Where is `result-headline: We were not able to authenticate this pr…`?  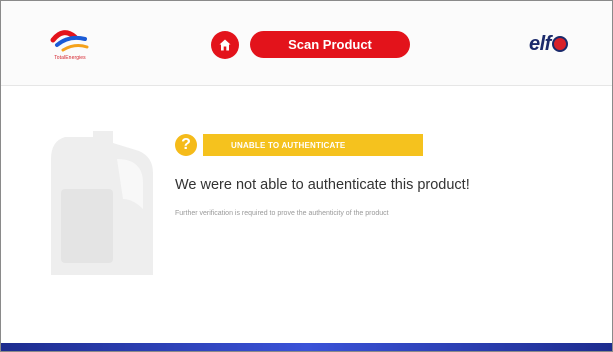 result-headline: We were not able to authenticate this pr… is located at coordinates (322, 185).